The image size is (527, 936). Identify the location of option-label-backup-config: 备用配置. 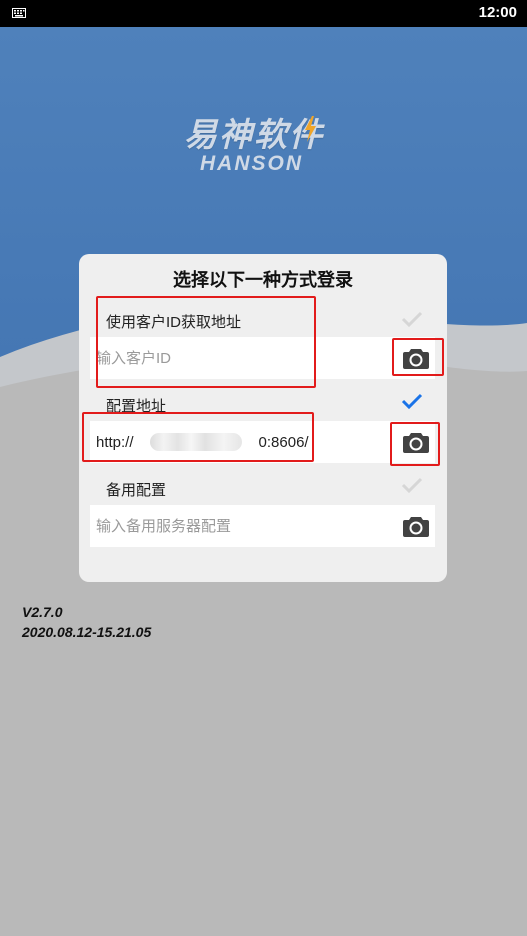
(136, 489).